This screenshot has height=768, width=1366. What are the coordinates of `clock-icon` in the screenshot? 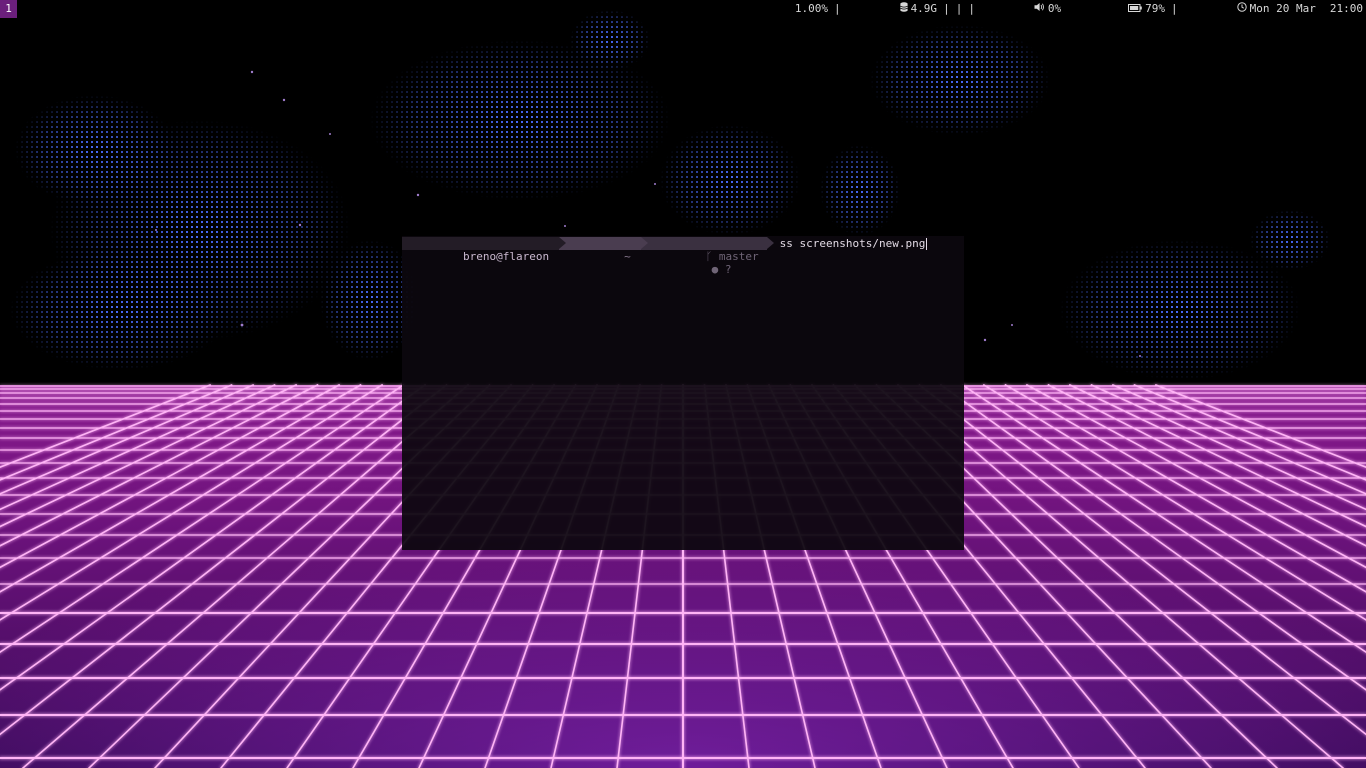 It's located at (1215, 18).